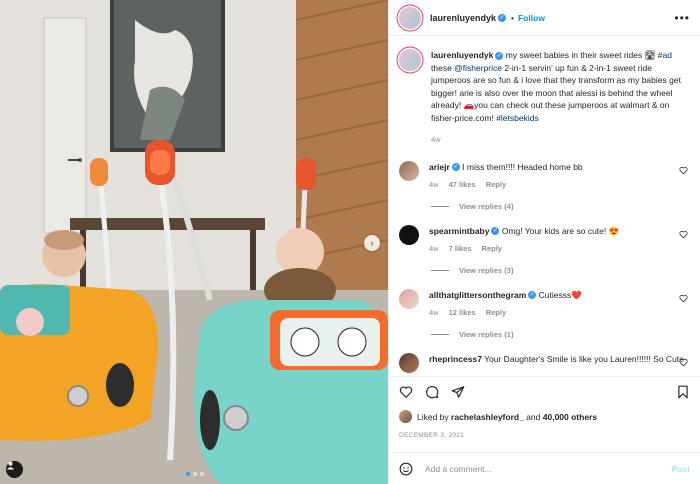 This screenshot has height=484, width=700. Describe the element at coordinates (522, 166) in the screenshot. I see `comment-text: I miss them!!!! Headed home bb` at that location.